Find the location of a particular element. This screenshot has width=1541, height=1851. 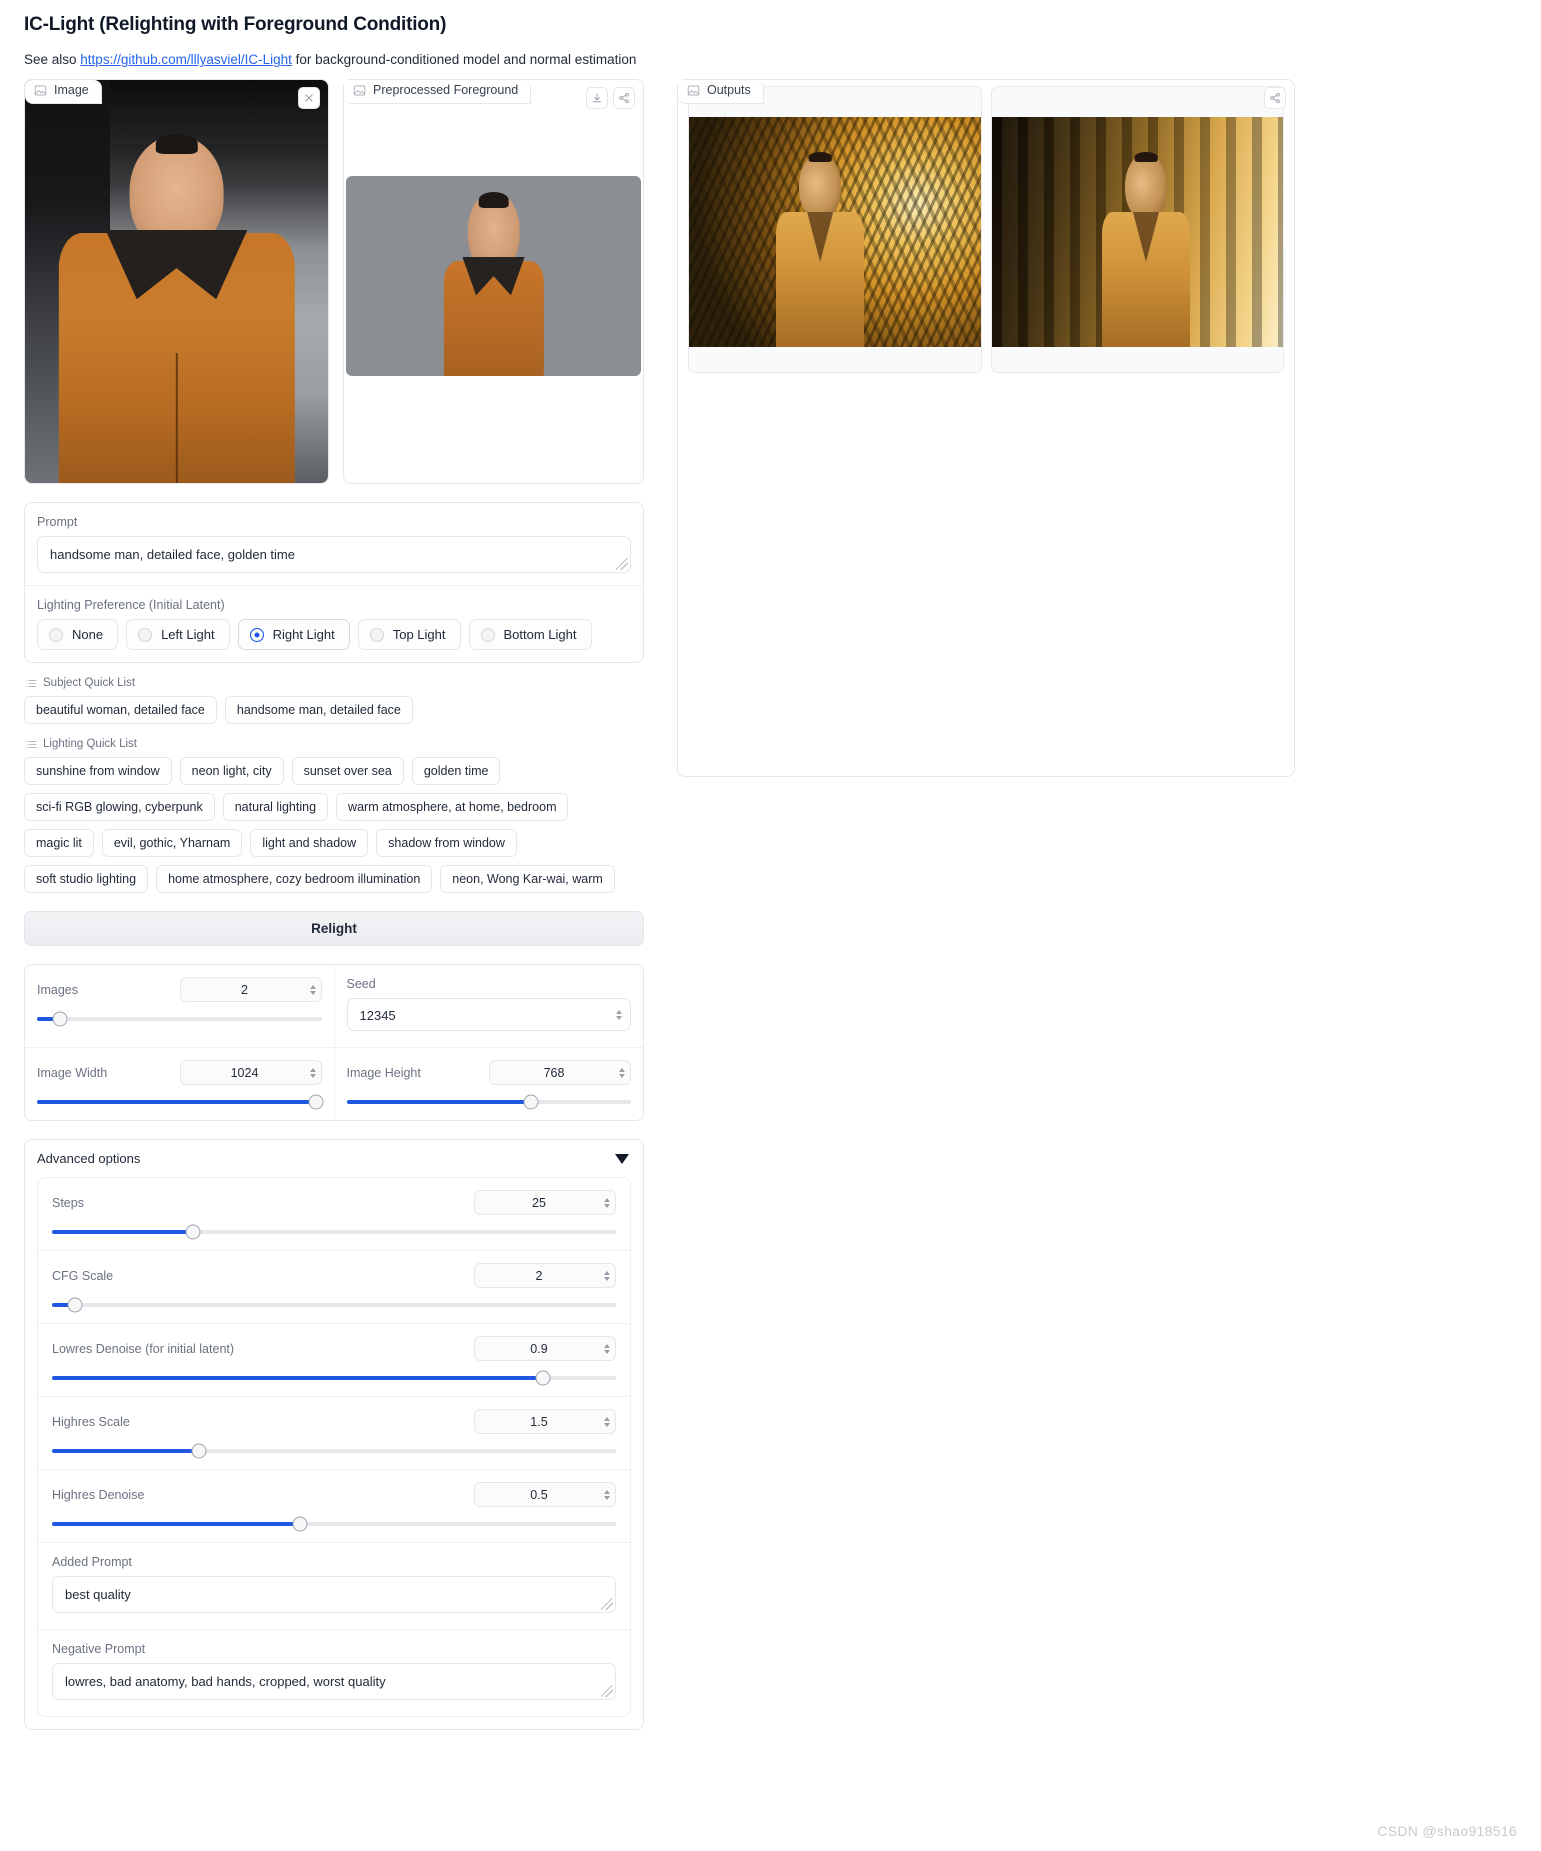

share-foreground-button is located at coordinates (624, 98).